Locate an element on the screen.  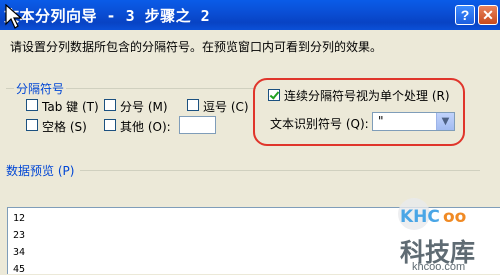
consecutive-delimiters-label: 连续分隔符号视为单个处理 (R) is located at coordinates (367, 96).